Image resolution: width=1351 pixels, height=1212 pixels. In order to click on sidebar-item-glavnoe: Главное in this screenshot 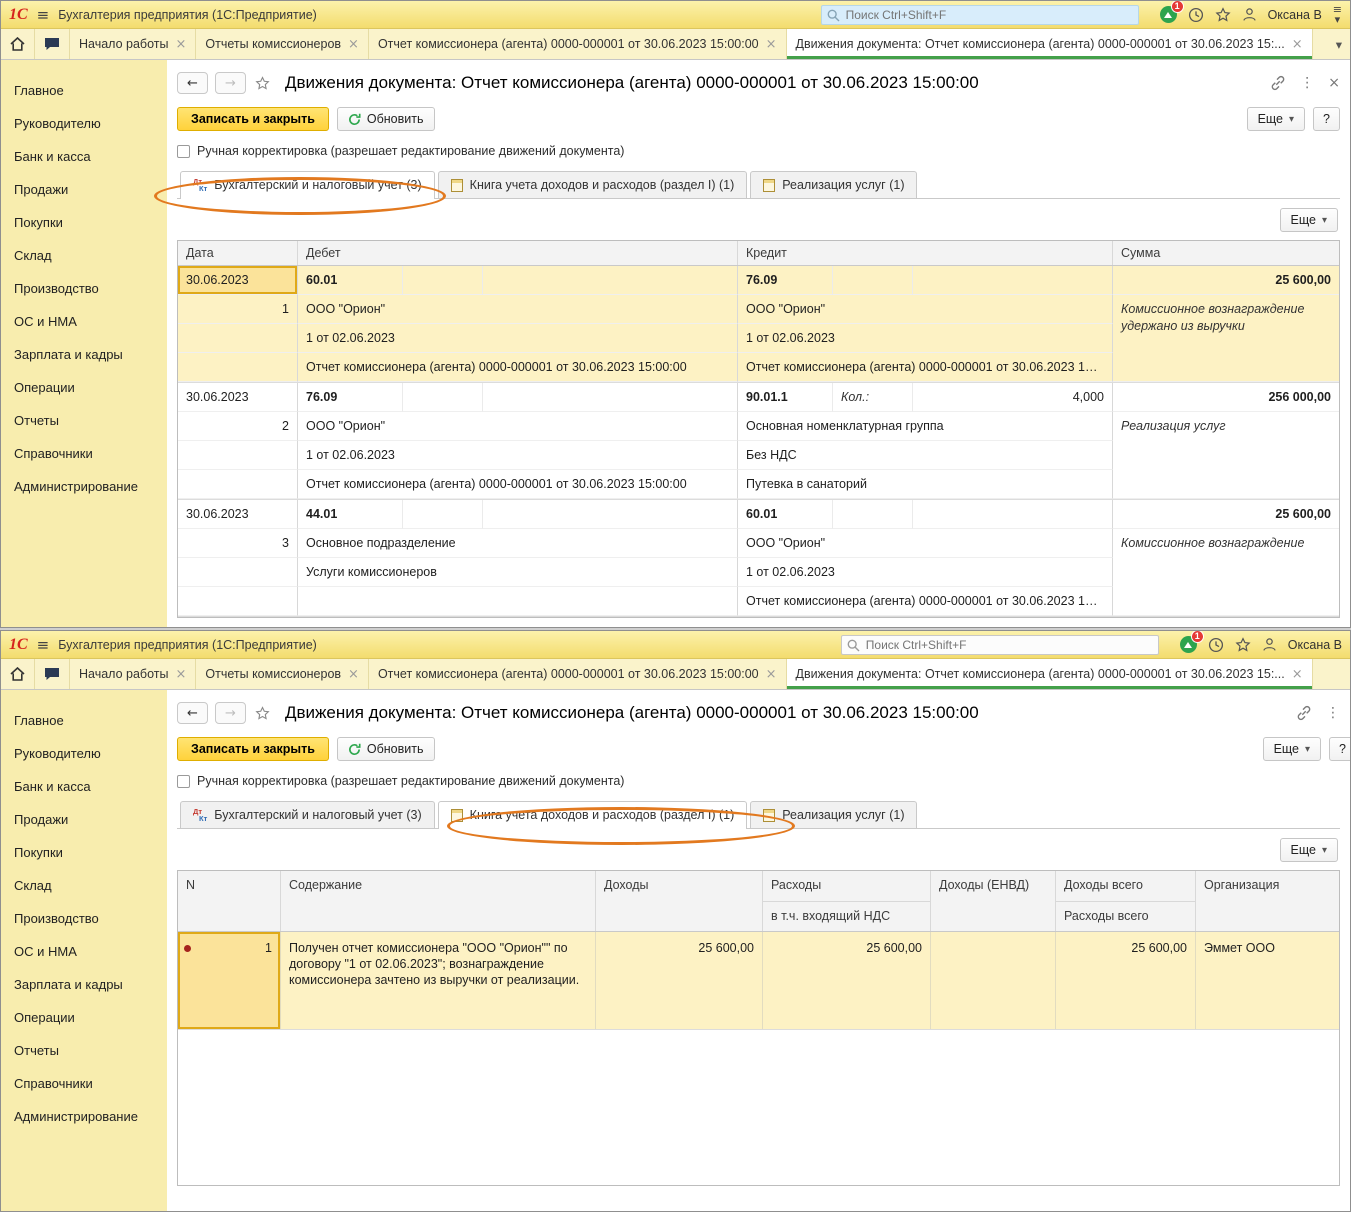, I will do `click(84, 90)`.